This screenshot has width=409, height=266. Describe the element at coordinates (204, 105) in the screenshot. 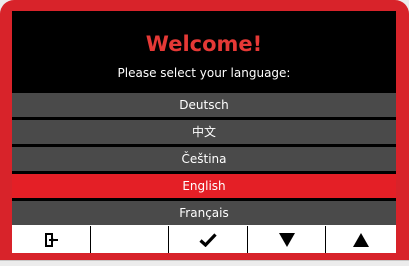

I see `language-item-deutsch: Deutsch` at that location.